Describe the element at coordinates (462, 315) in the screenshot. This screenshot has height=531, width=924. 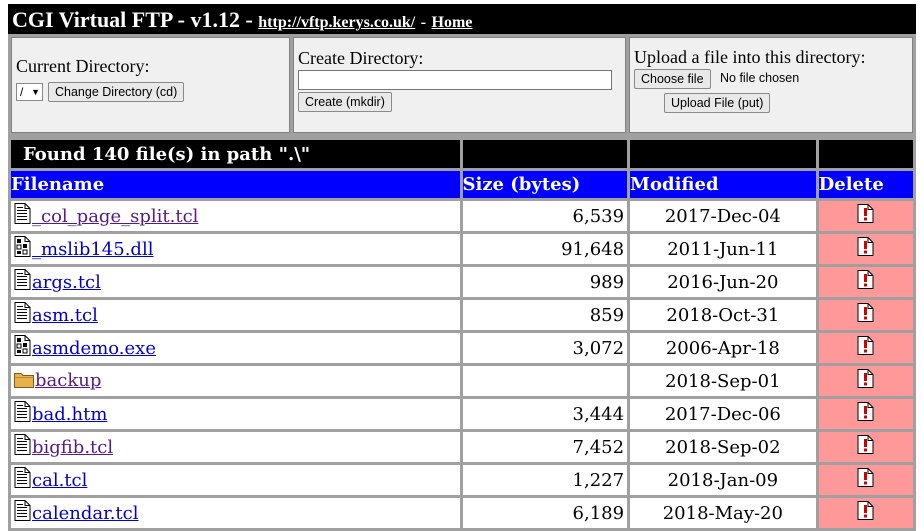
I see `file-row: asm.tcl 859 2018-Oct-31` at that location.